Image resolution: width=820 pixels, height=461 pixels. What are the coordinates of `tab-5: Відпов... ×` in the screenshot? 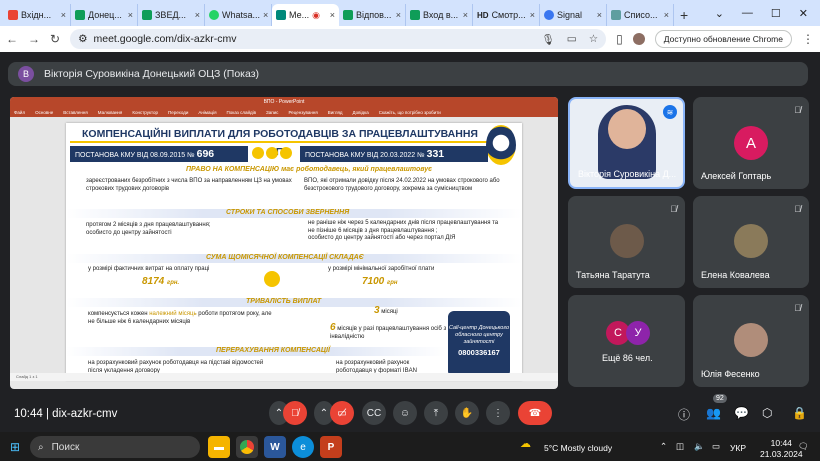 It's located at (372, 15).